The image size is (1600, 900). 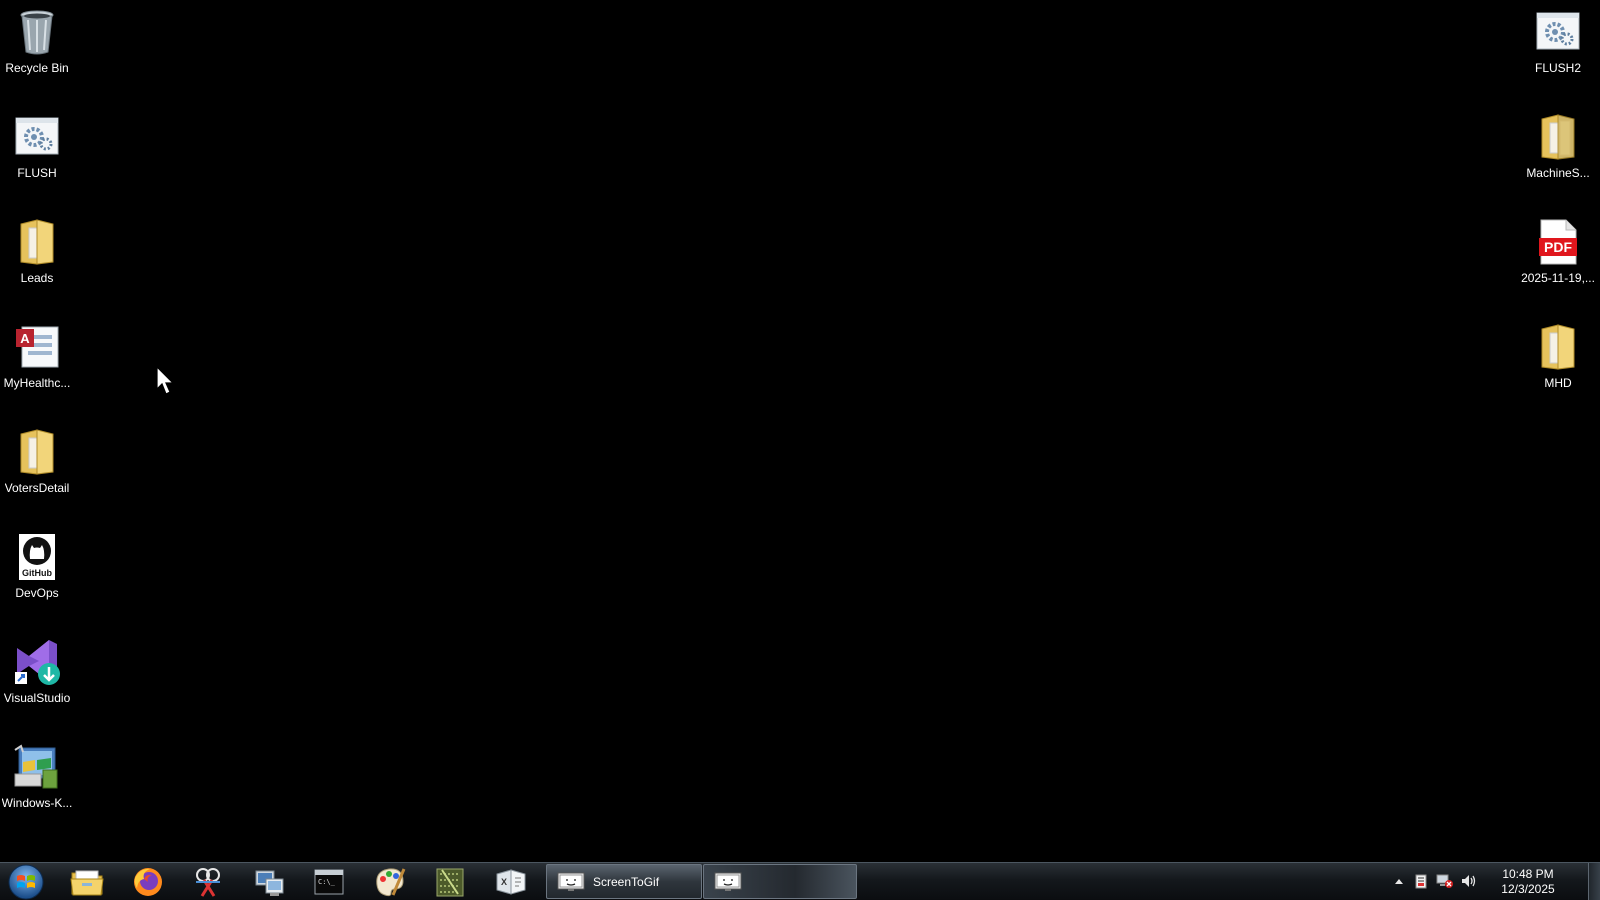 What do you see at coordinates (1557, 68) in the screenshot?
I see `desktop-icon-label: FLUSH2` at bounding box center [1557, 68].